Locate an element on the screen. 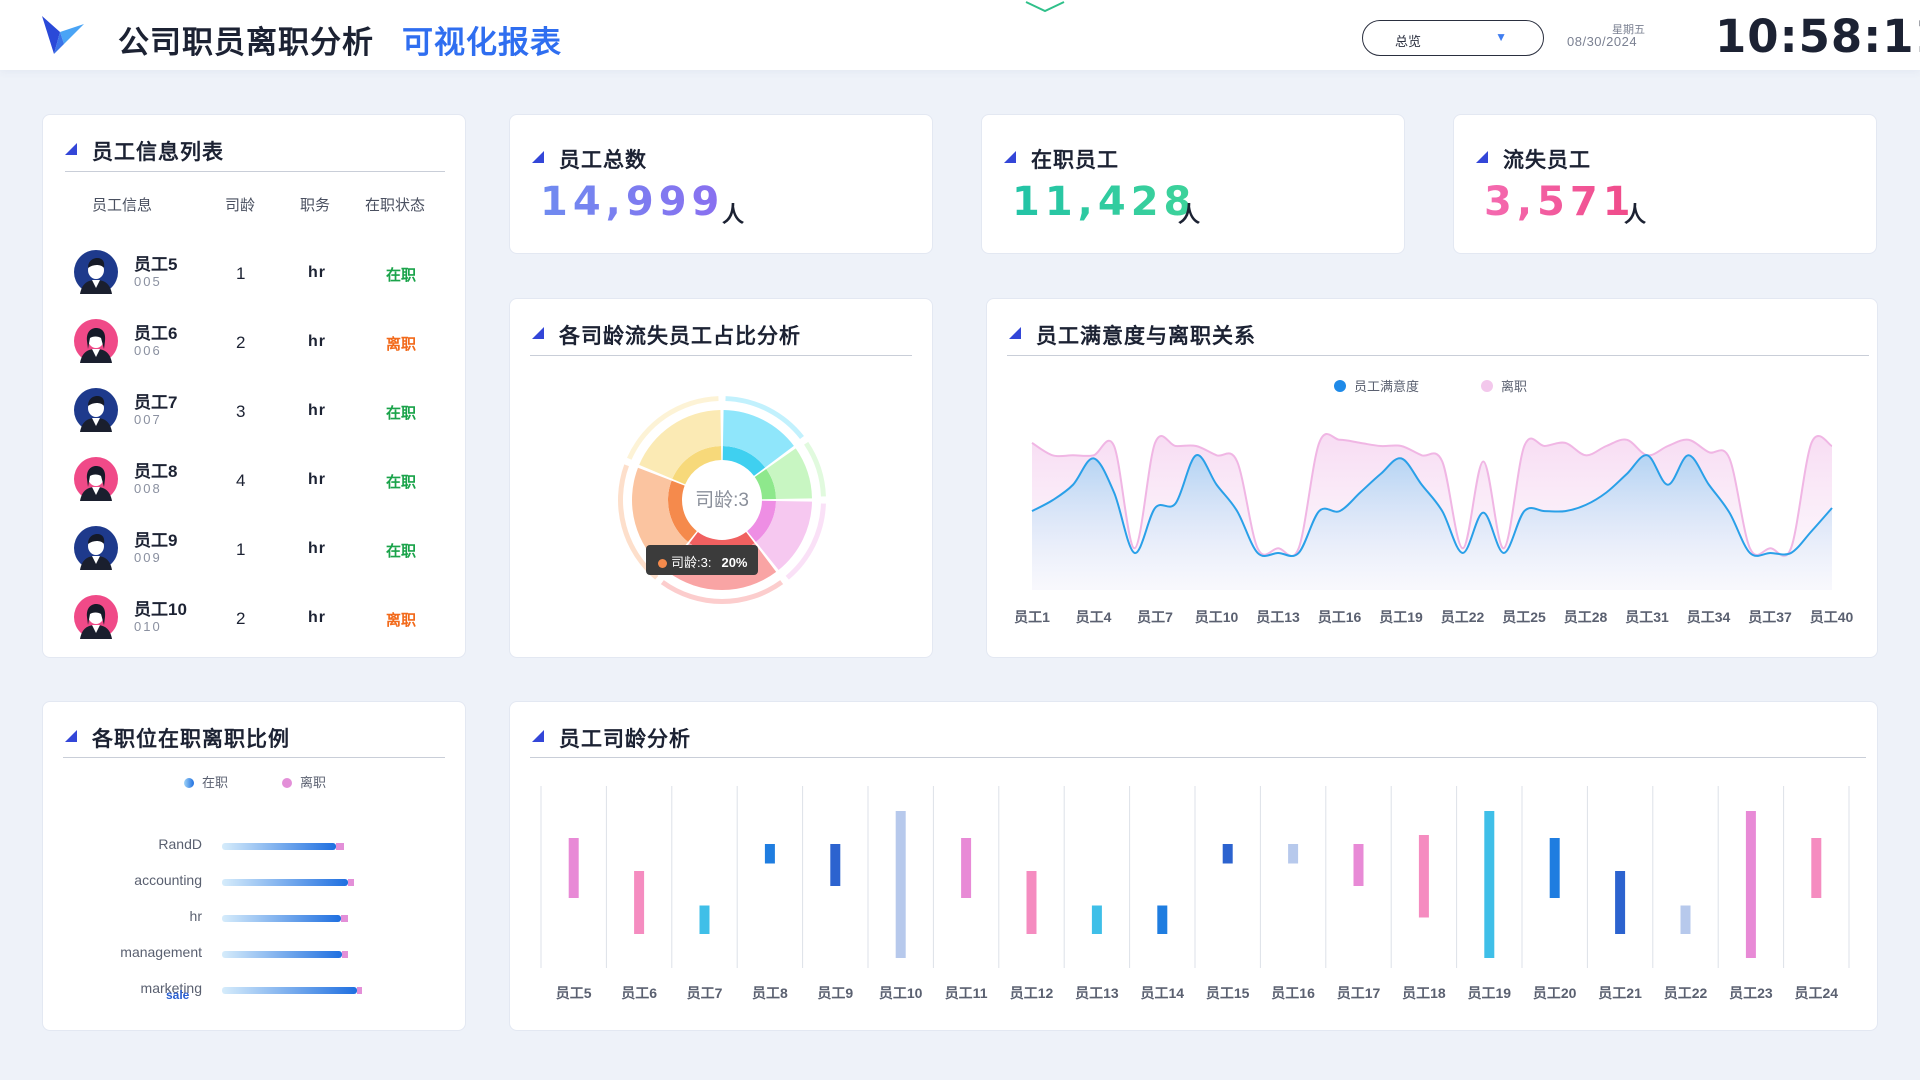  female-avatar-icon is located at coordinates (96, 617).